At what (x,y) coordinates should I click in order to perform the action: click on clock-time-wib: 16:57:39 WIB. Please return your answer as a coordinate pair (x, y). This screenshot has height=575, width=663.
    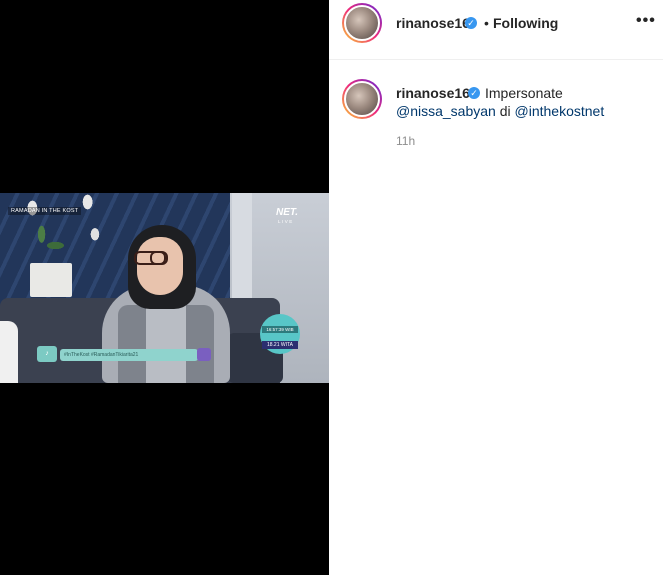
    Looking at the image, I should click on (280, 329).